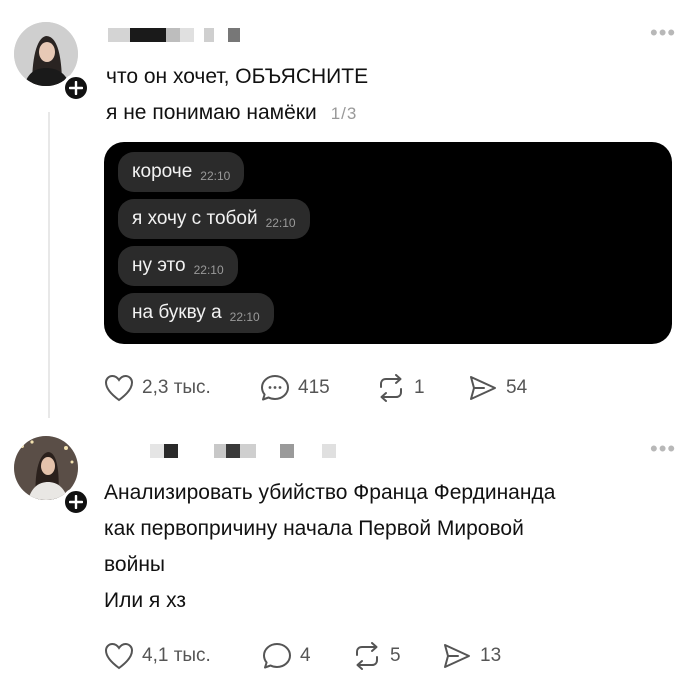 The width and height of the screenshot is (700, 700). What do you see at coordinates (395, 655) in the screenshot?
I see `repost-count: 5` at bounding box center [395, 655].